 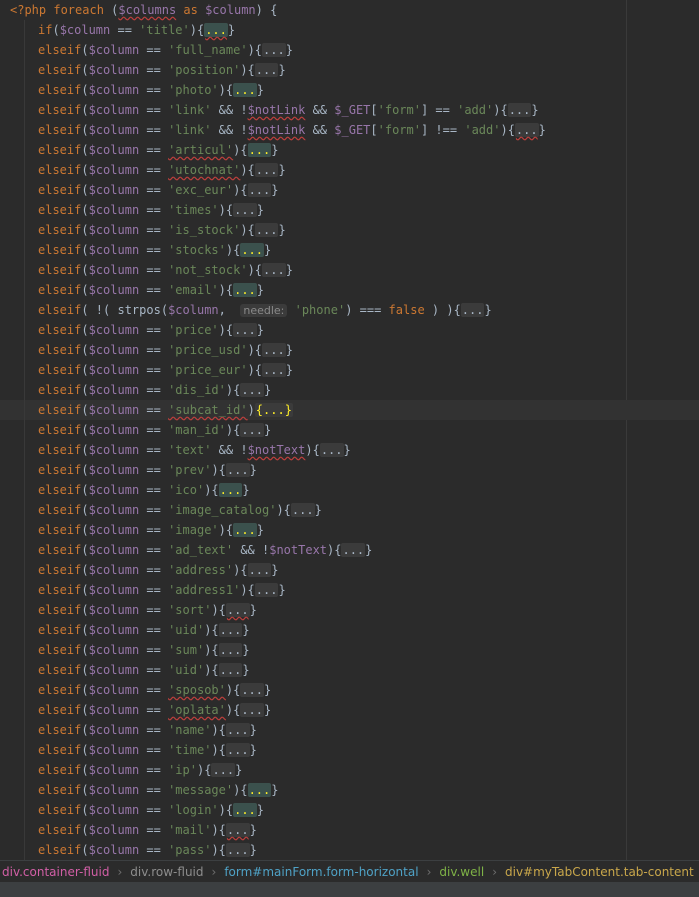 What do you see at coordinates (349, 250) in the screenshot?
I see `code-line: elseif($column == 'stocks'){...}` at bounding box center [349, 250].